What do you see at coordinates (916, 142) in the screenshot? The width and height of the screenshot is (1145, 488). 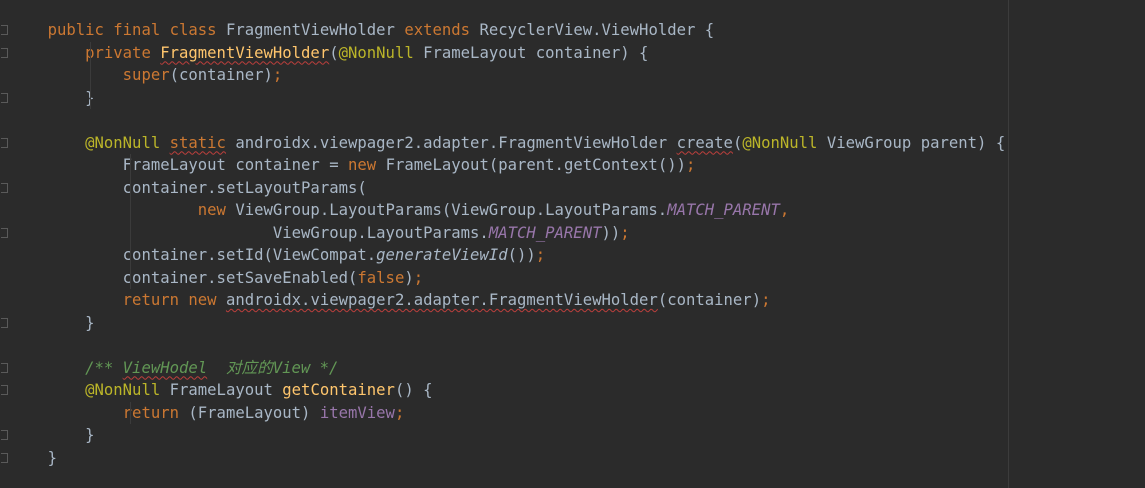 I see `code-token: ViewGroup parent) {` at bounding box center [916, 142].